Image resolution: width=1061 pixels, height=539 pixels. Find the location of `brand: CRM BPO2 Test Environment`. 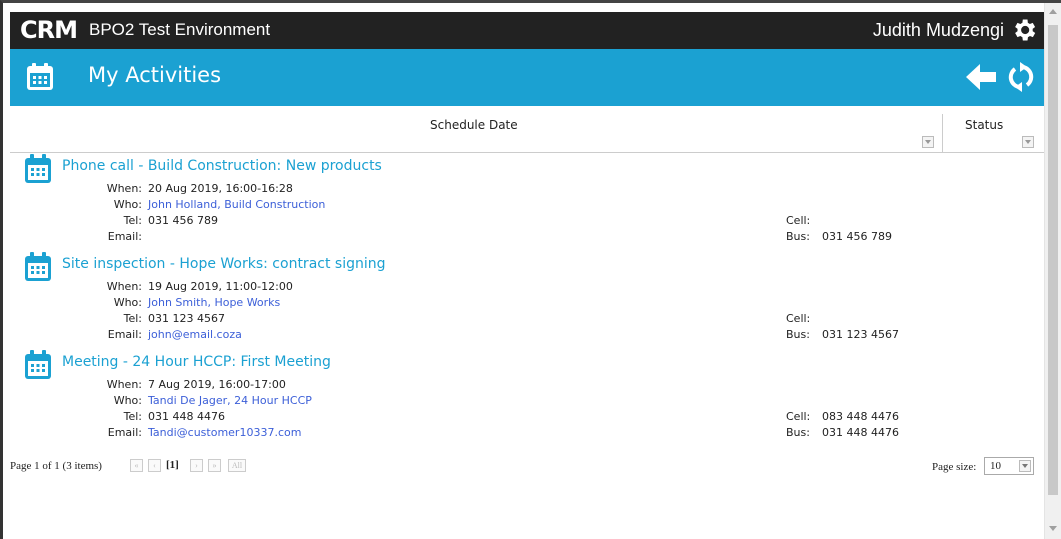

brand: CRM BPO2 Test Environment is located at coordinates (145, 30).